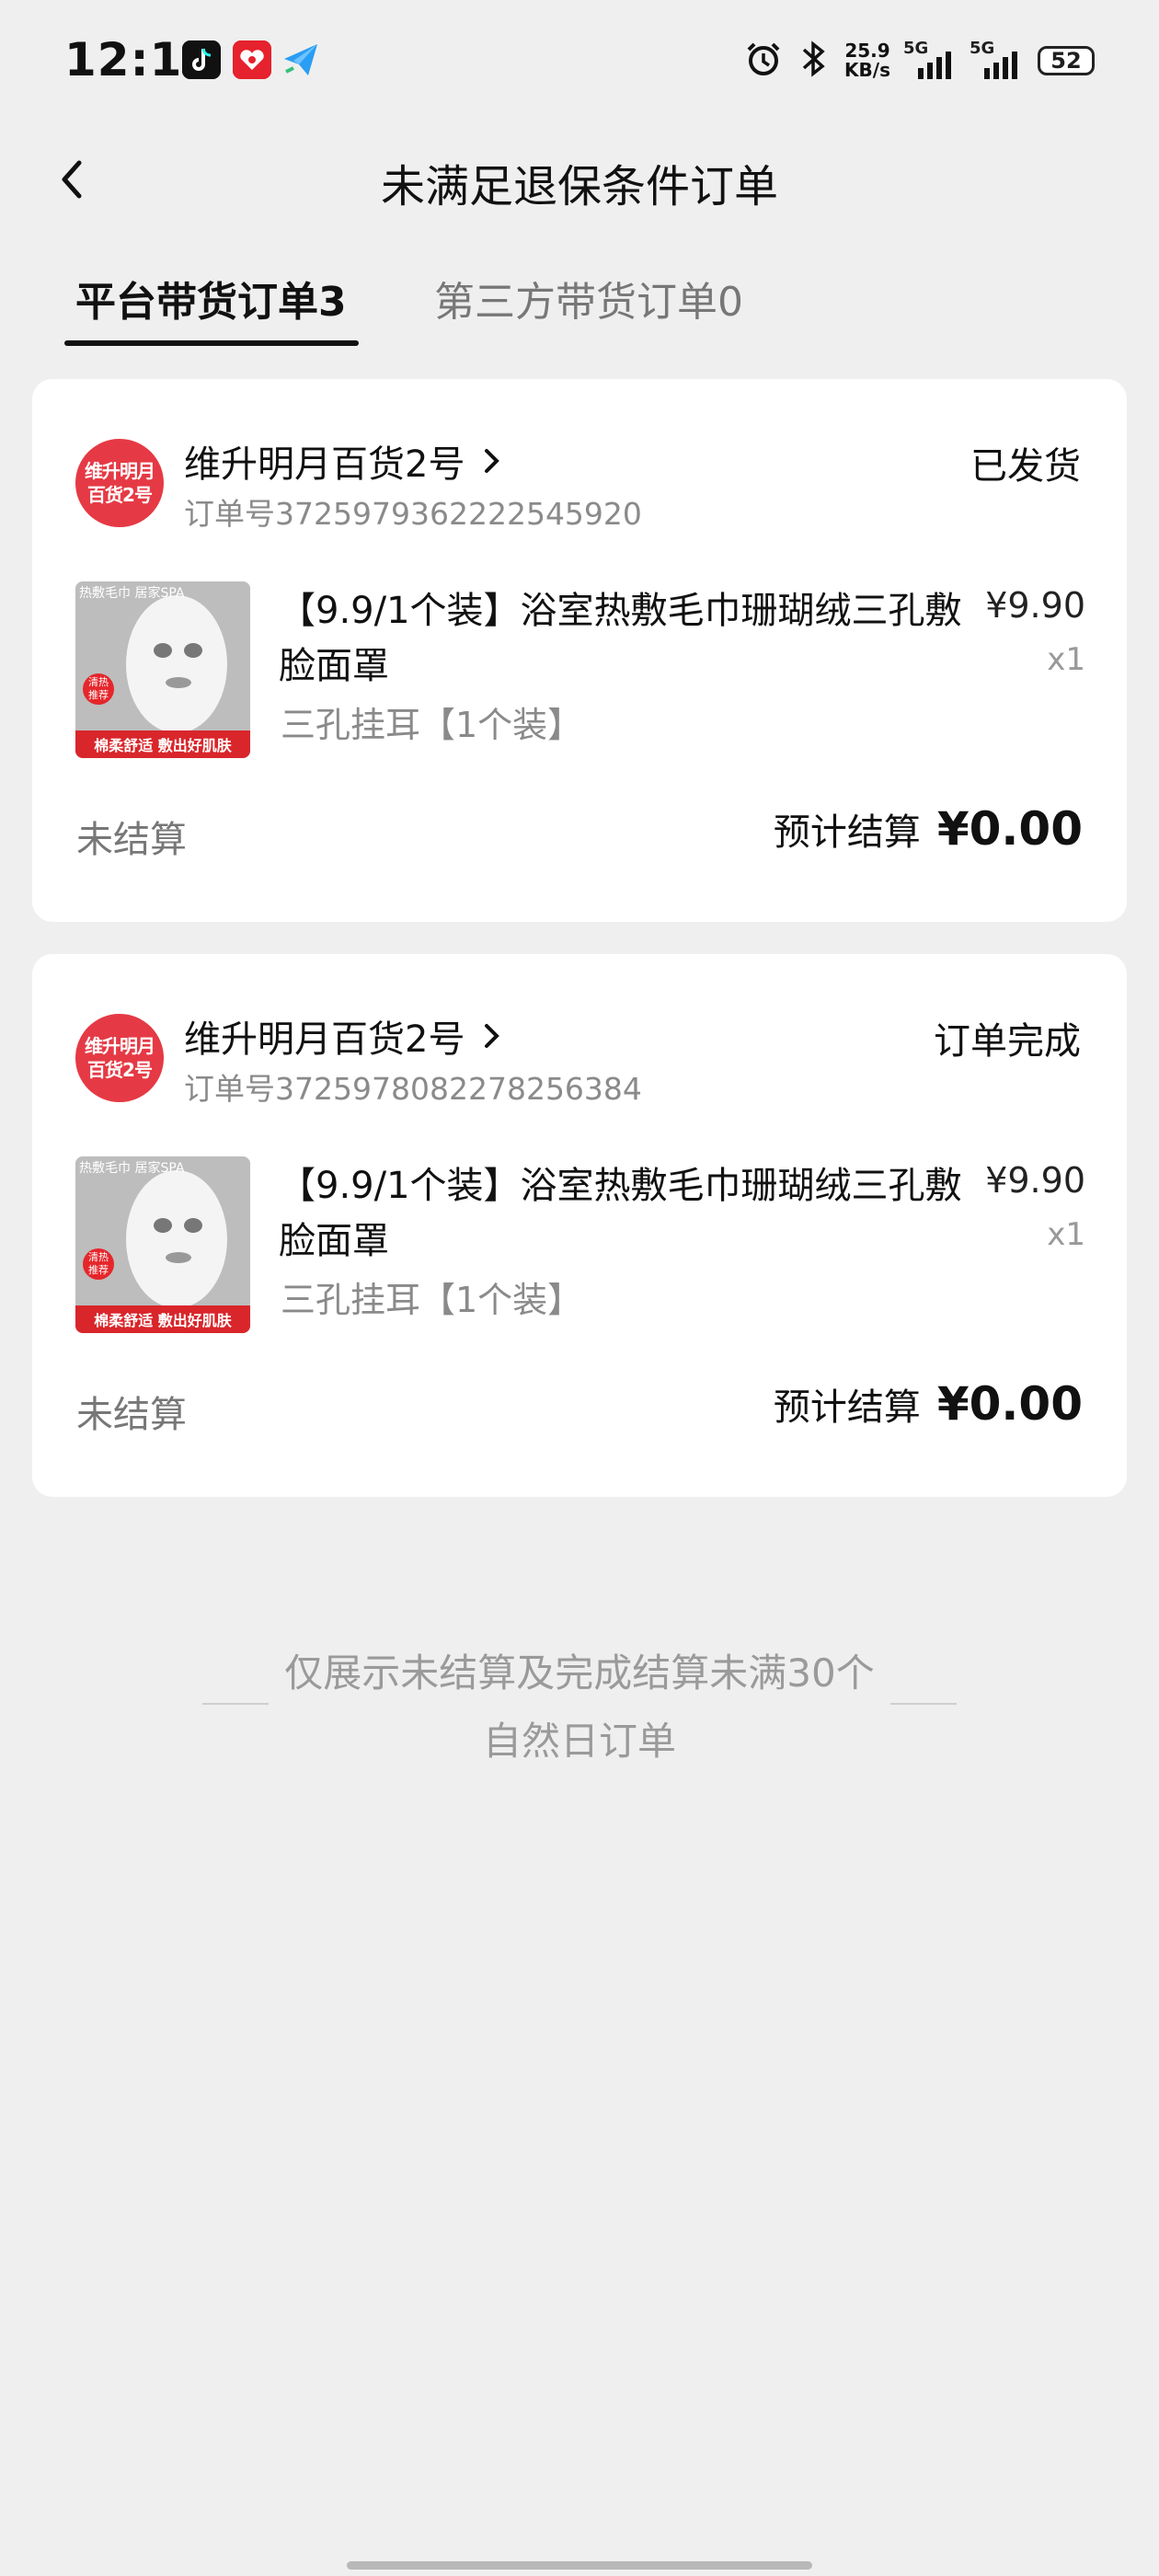 The image size is (1159, 2576). Describe the element at coordinates (763, 61) in the screenshot. I see `alarm-icon` at that location.